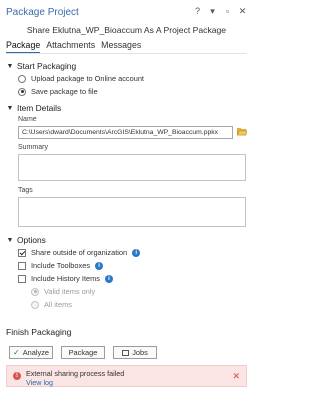  What do you see at coordinates (39, 332) in the screenshot?
I see `finish-packaging-title: Finish Packaging` at bounding box center [39, 332].